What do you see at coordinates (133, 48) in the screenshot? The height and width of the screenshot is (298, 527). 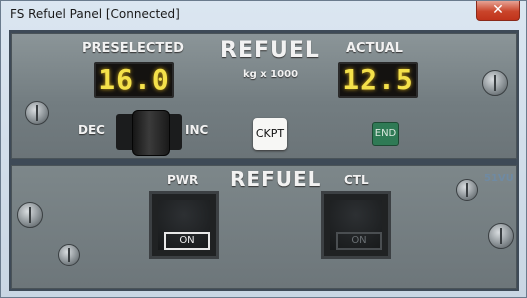 I see `preselected-label: PRESELECTED` at bounding box center [133, 48].